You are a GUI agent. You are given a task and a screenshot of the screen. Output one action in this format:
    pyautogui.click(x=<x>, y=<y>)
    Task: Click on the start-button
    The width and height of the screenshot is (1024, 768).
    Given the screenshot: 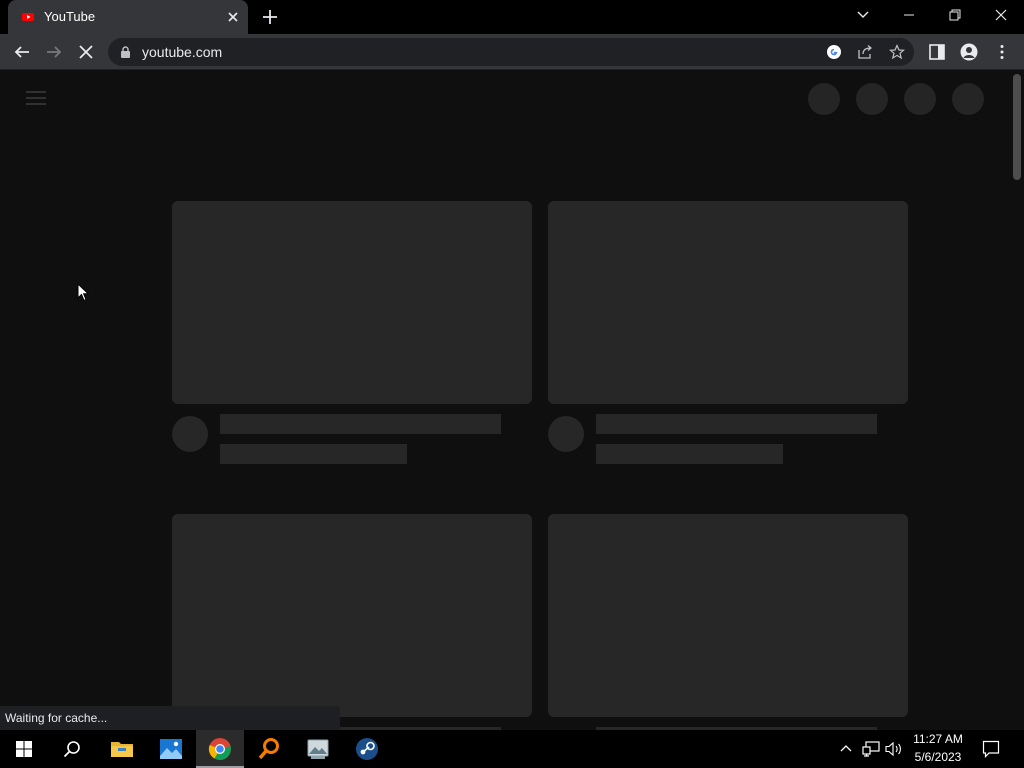 What is the action you would take?
    pyautogui.click(x=24, y=749)
    